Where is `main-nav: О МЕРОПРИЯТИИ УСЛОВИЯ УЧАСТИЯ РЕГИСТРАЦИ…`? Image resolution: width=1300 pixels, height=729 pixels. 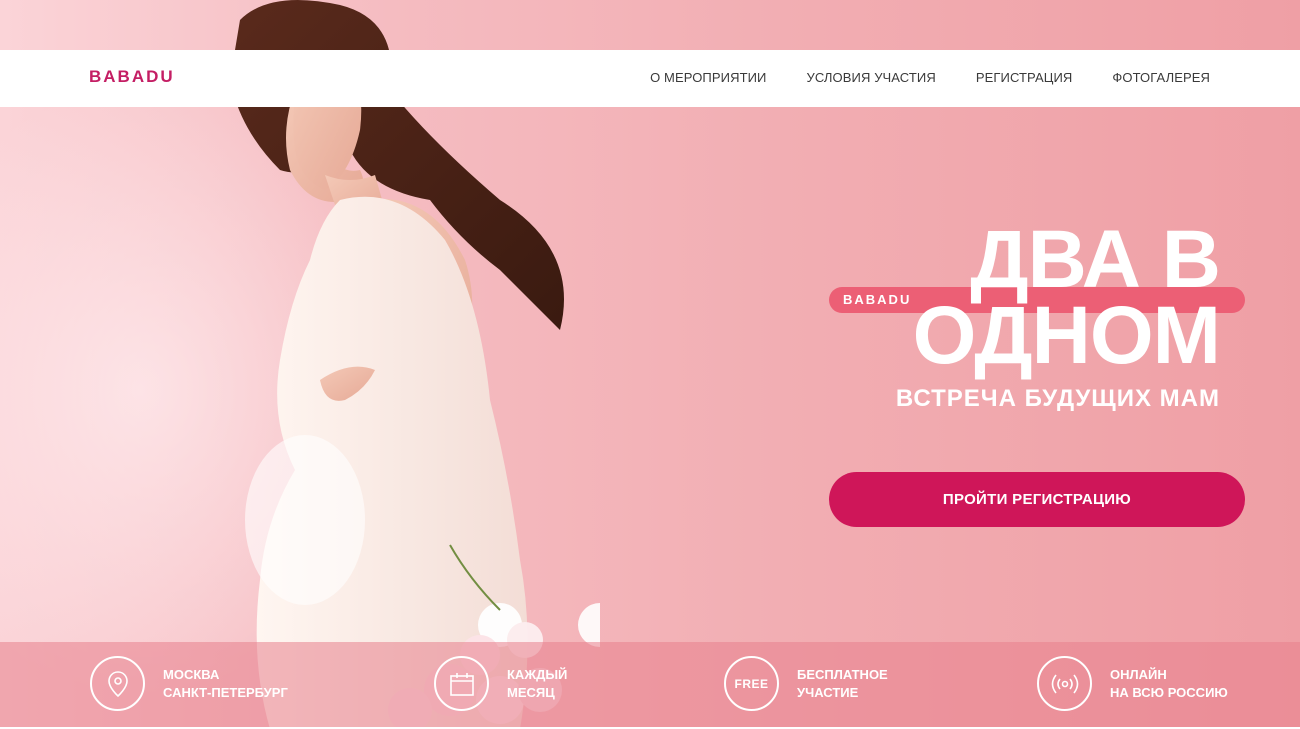
main-nav: О МЕРОПРИЯТИИ УСЛОВИЯ УЧАСТИЯ РЕГИСТРАЦИ… is located at coordinates (930, 77).